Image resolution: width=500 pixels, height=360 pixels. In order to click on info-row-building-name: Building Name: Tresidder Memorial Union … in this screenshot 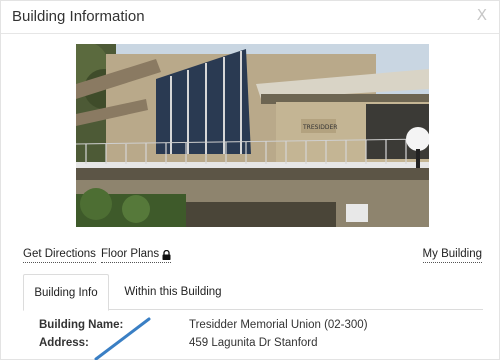, I will do `click(259, 328)`.